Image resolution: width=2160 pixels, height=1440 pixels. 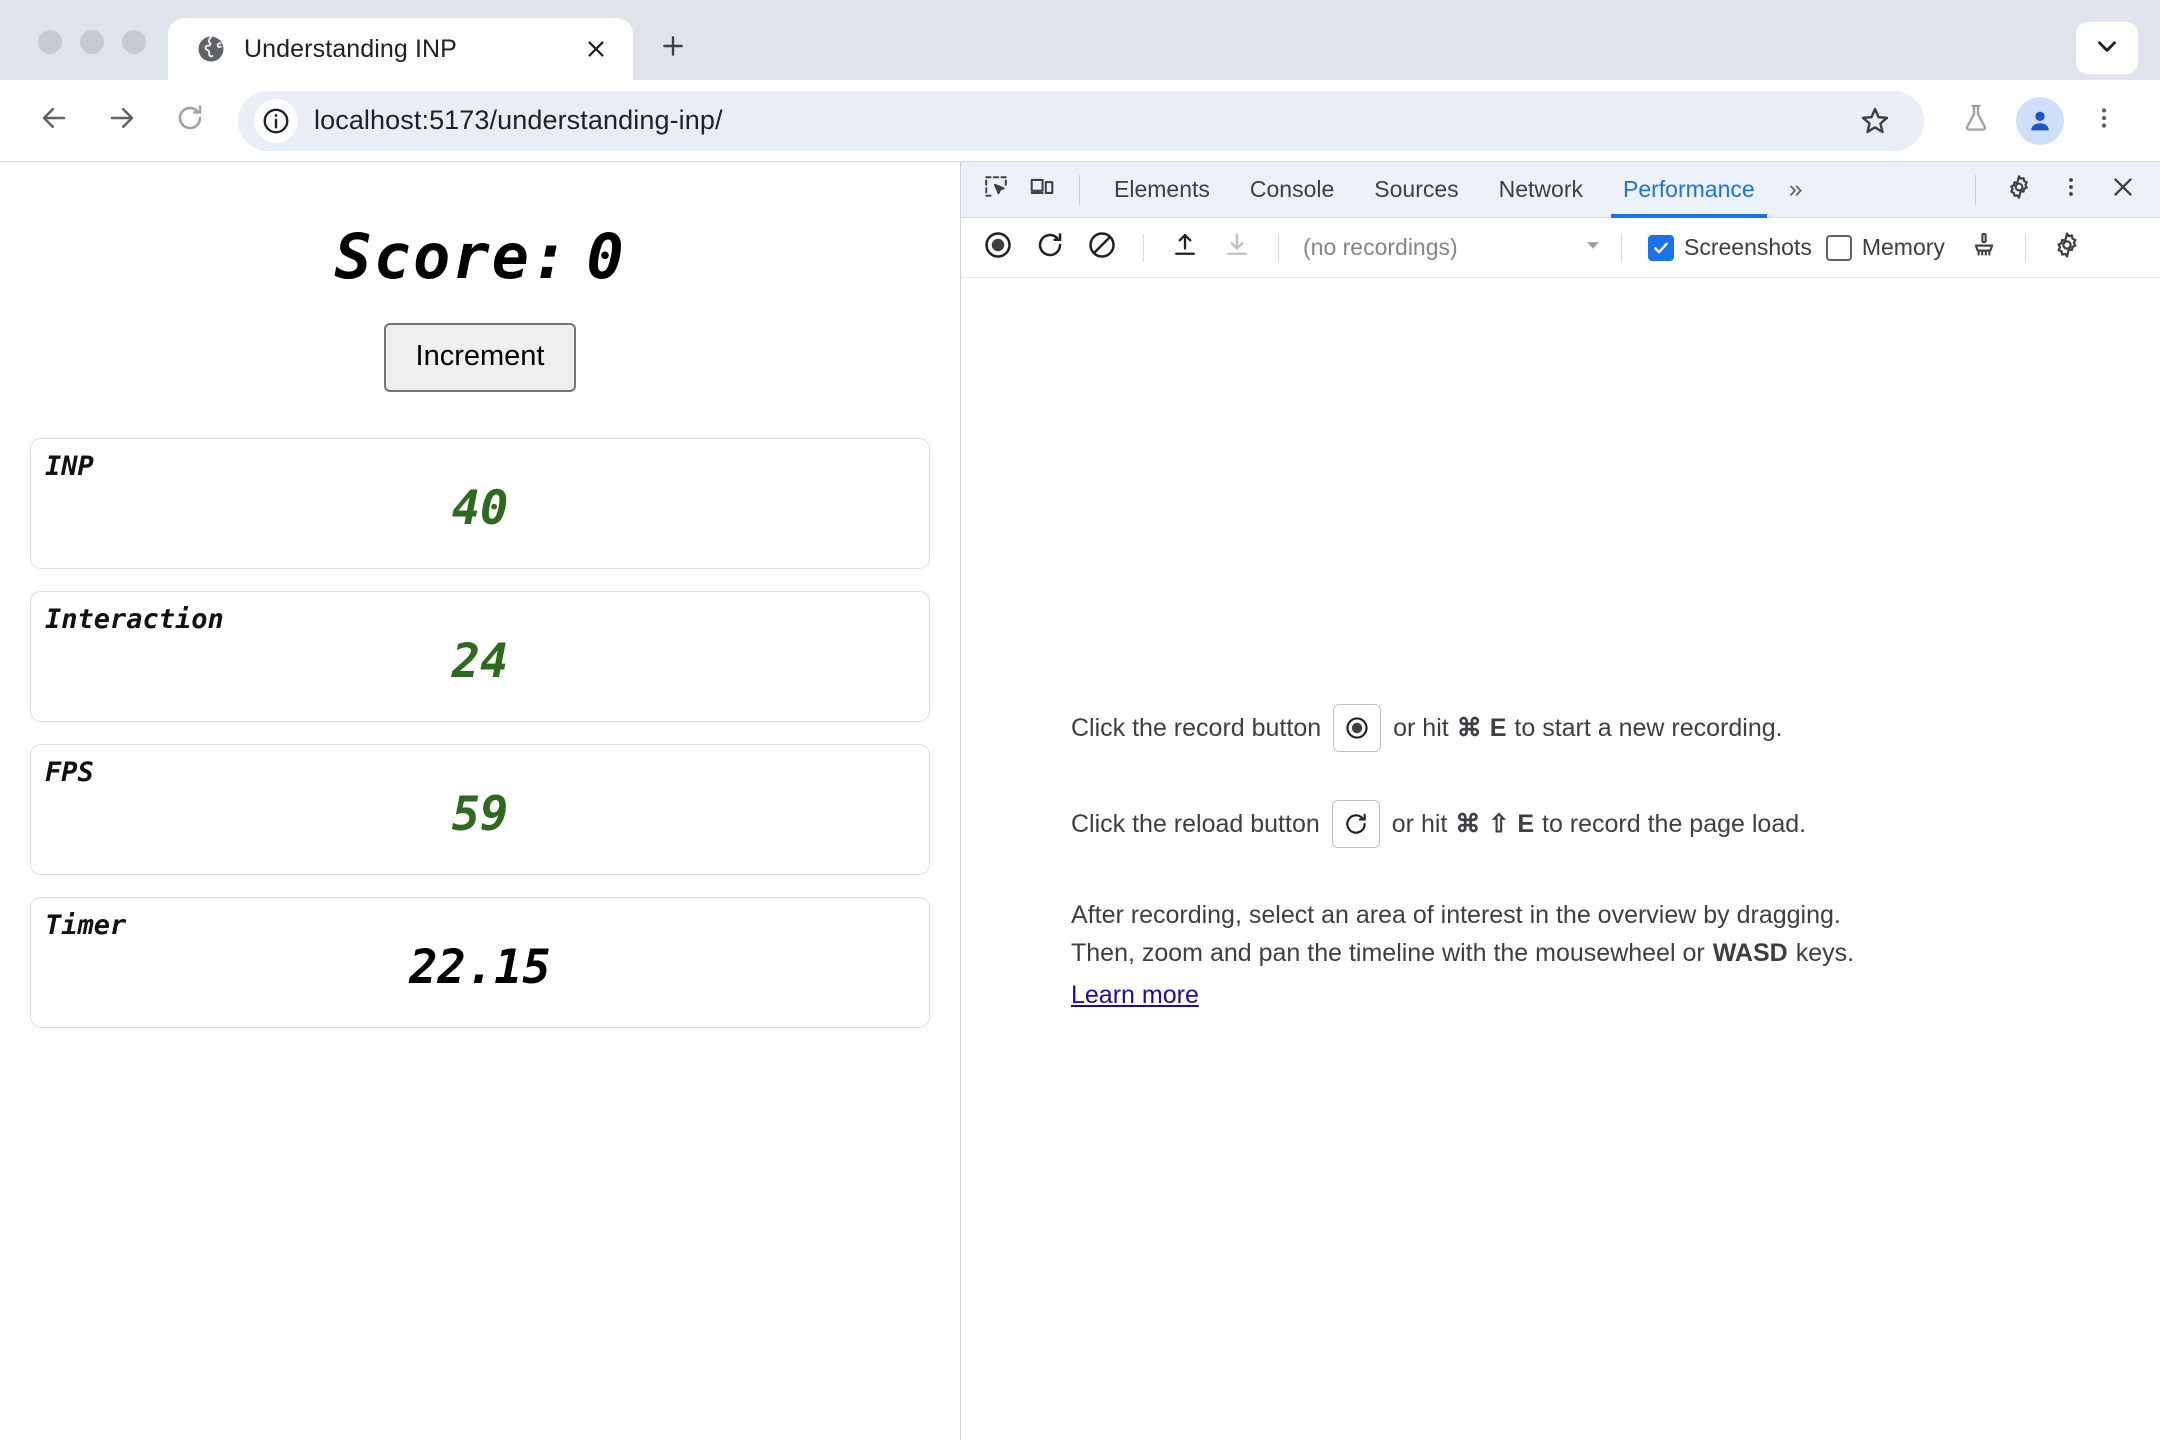 What do you see at coordinates (1416, 190) in the screenshot?
I see `tab-sources: Sources` at bounding box center [1416, 190].